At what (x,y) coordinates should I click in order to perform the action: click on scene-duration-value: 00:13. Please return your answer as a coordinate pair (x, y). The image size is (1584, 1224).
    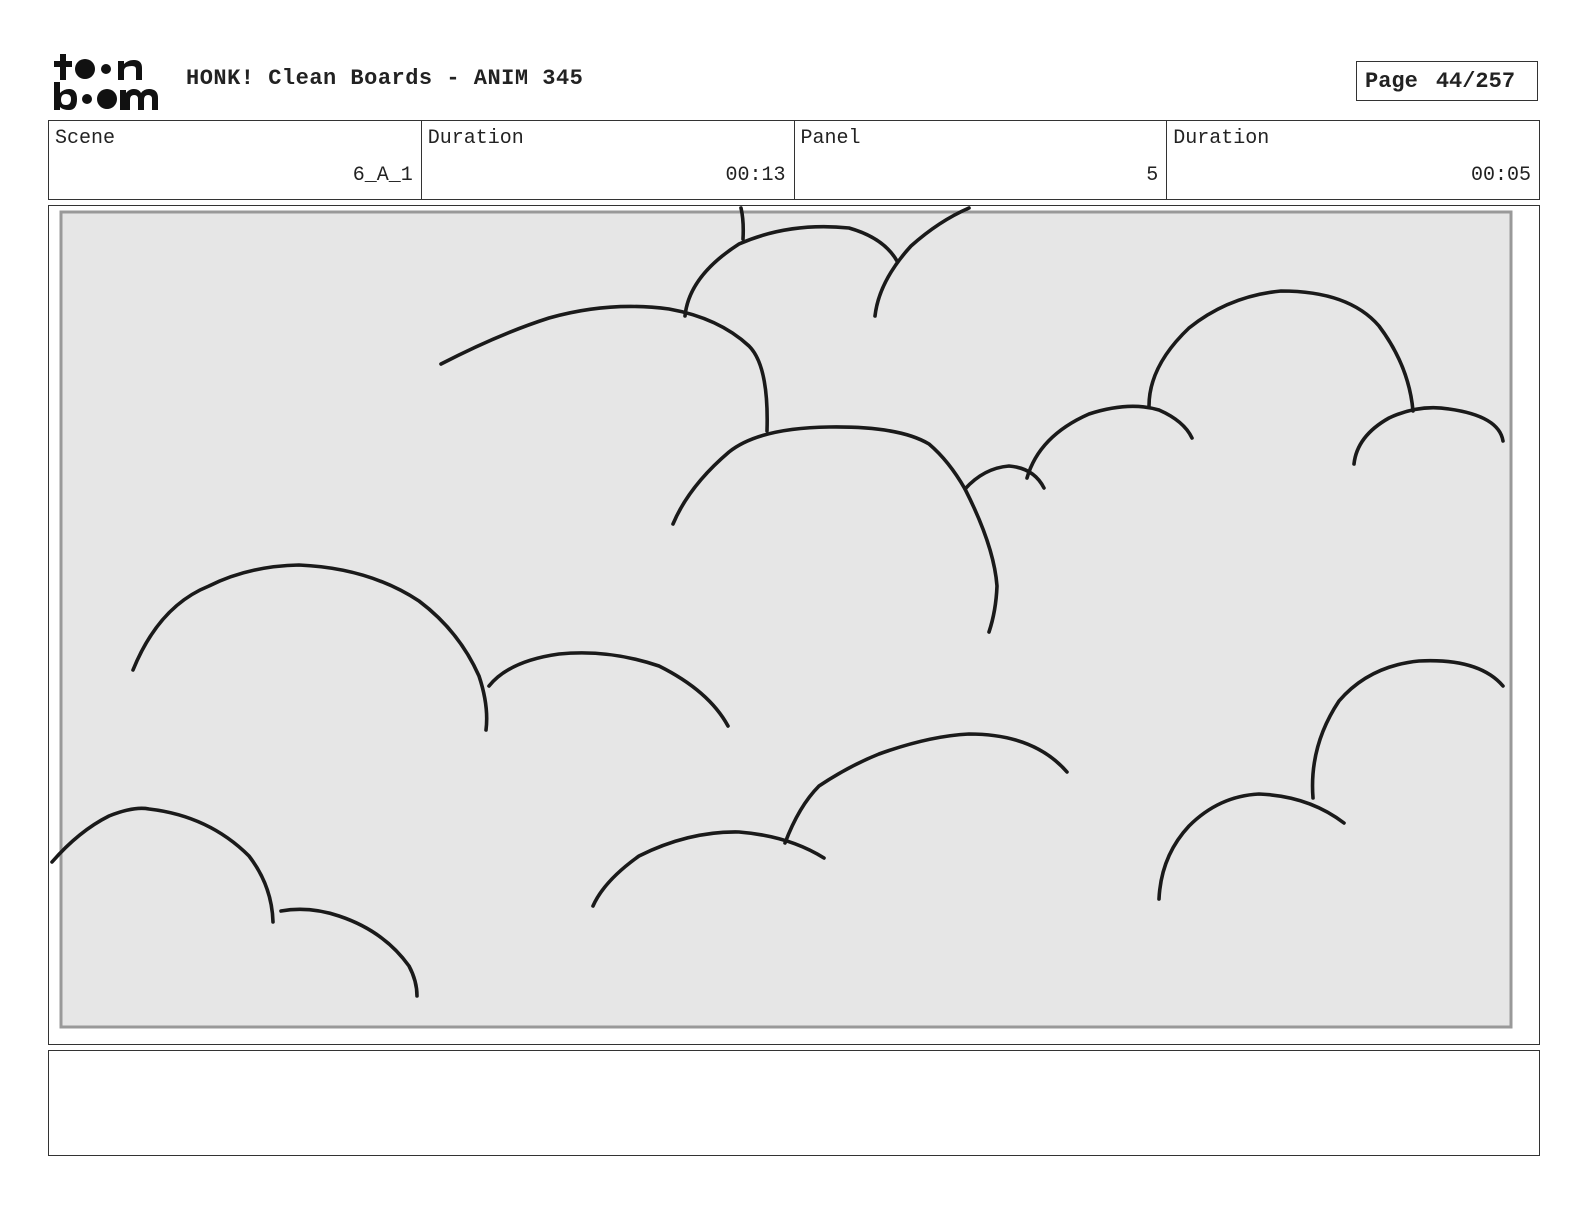
    Looking at the image, I should click on (755, 175).